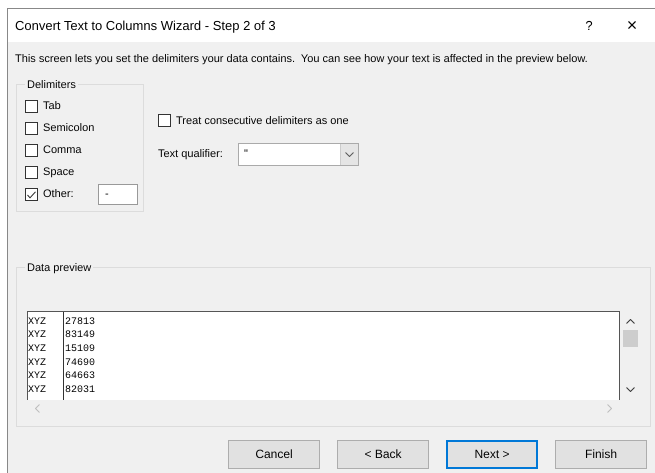 The width and height of the screenshot is (655, 473). What do you see at coordinates (52, 106) in the screenshot?
I see `checkbox-label: Tab` at bounding box center [52, 106].